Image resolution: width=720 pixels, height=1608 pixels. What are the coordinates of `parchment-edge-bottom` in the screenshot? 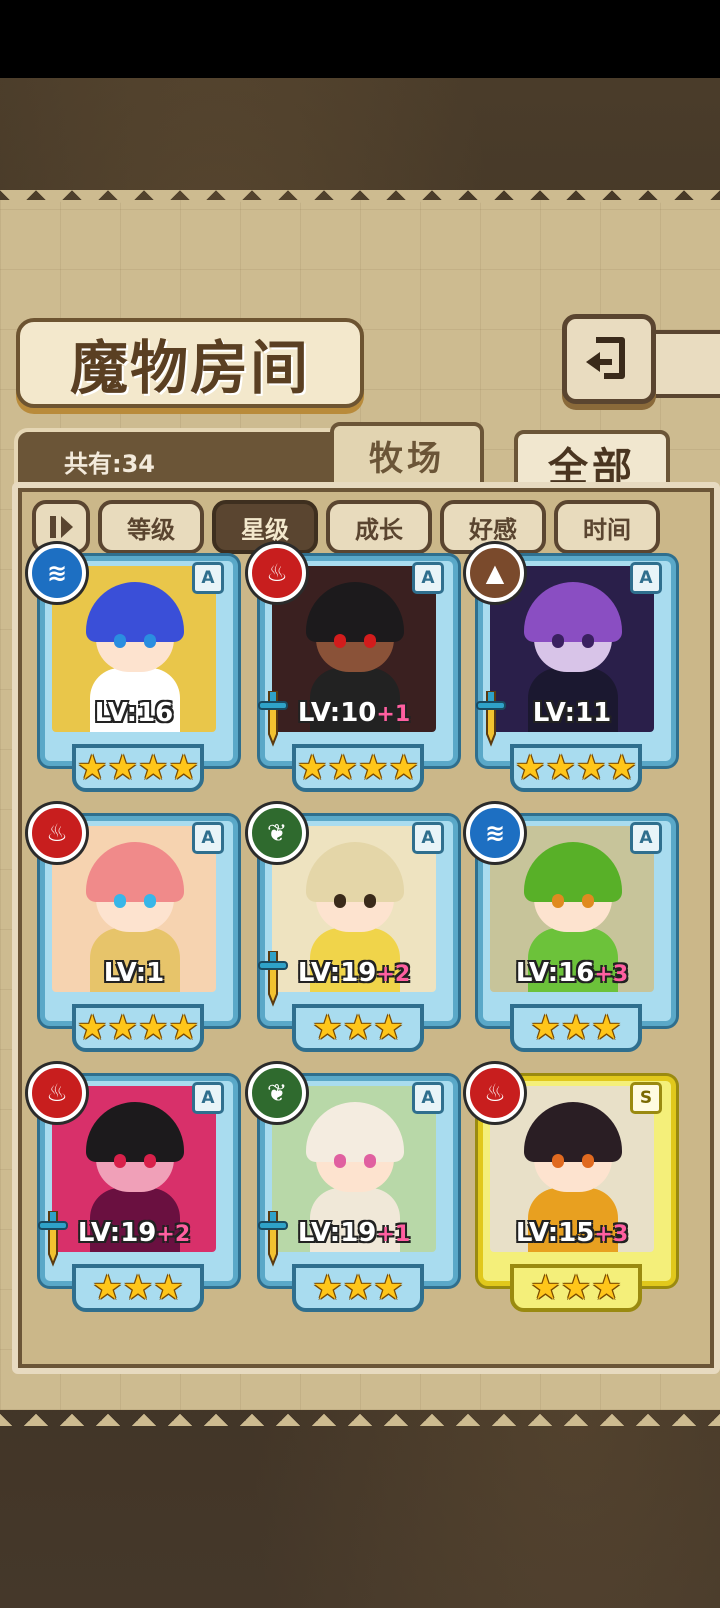 It's located at (360, 1411).